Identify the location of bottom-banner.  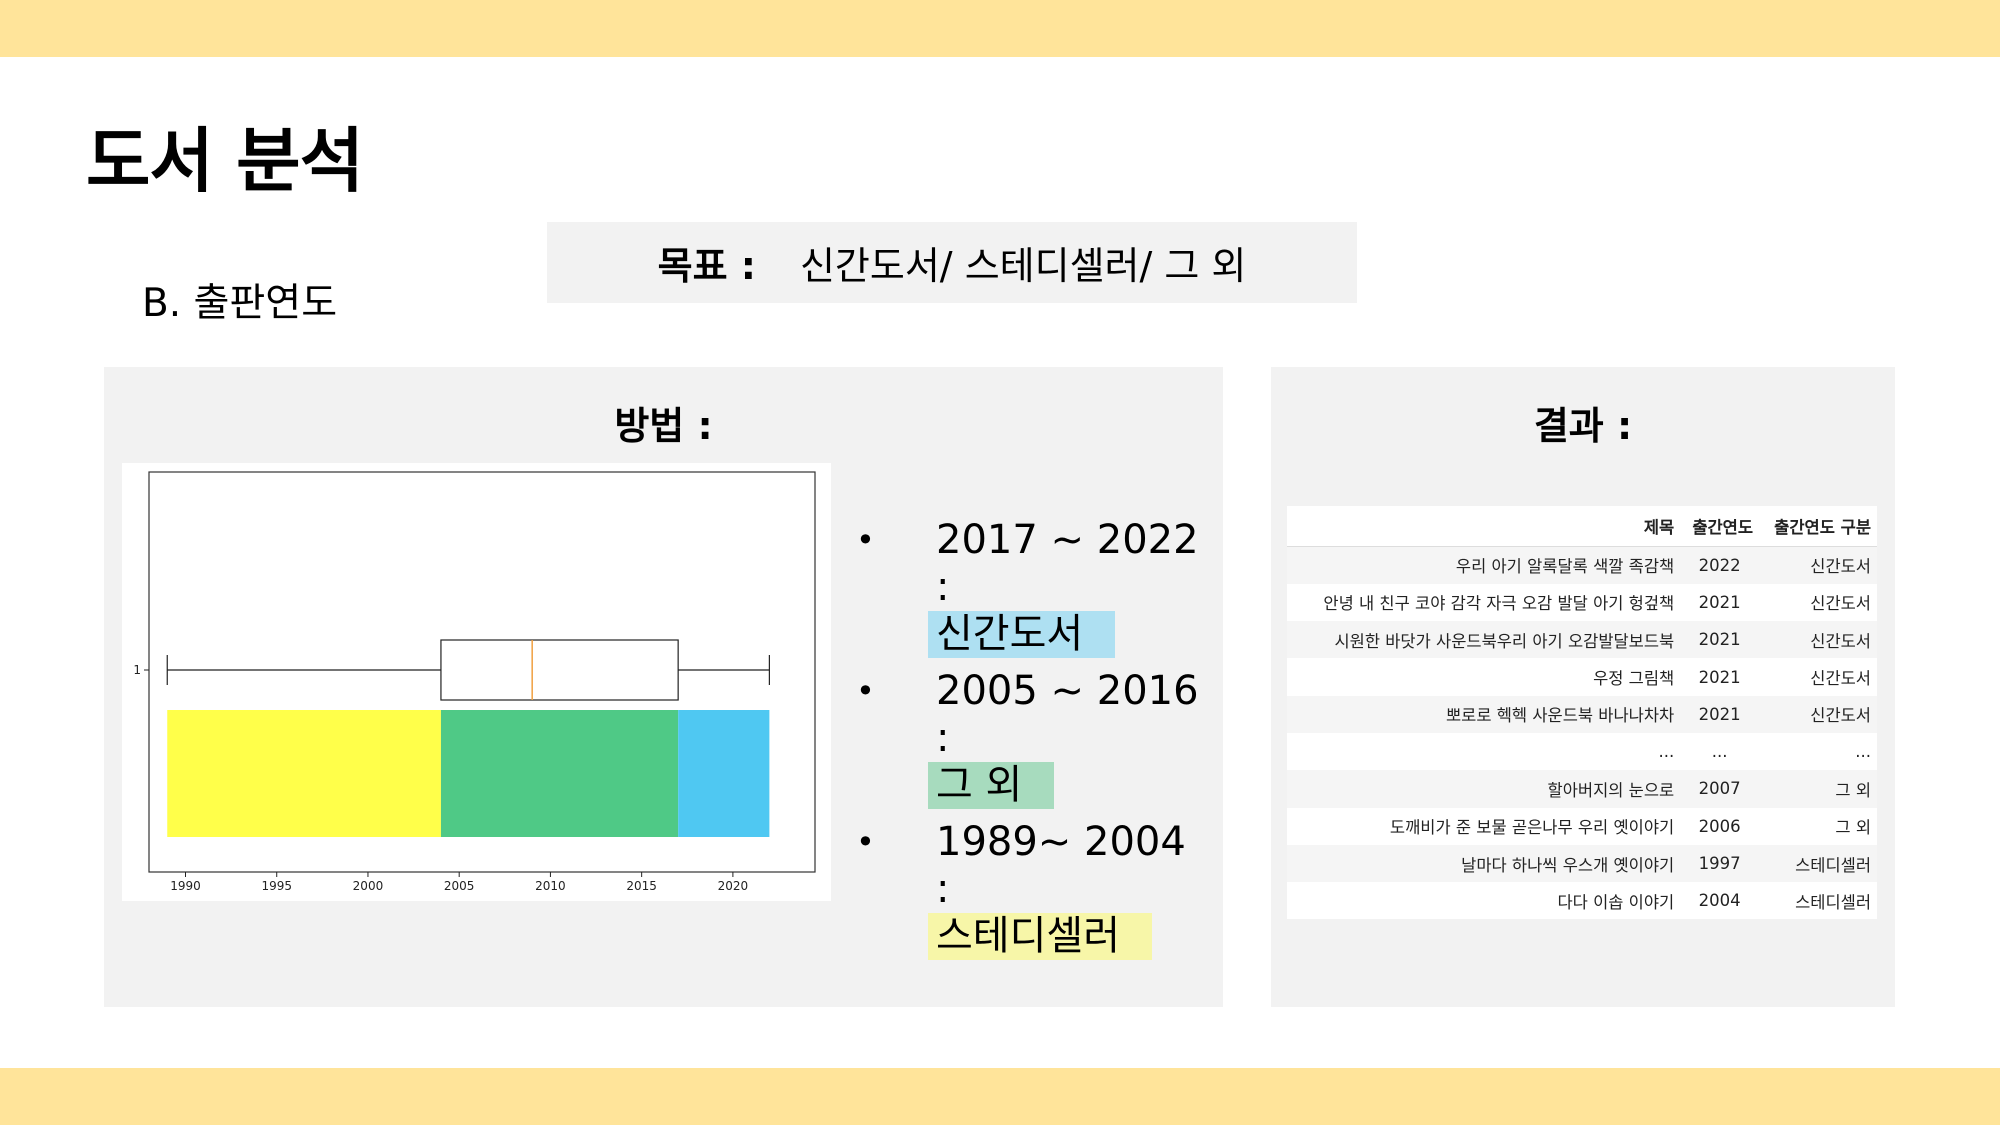
(1000, 1096).